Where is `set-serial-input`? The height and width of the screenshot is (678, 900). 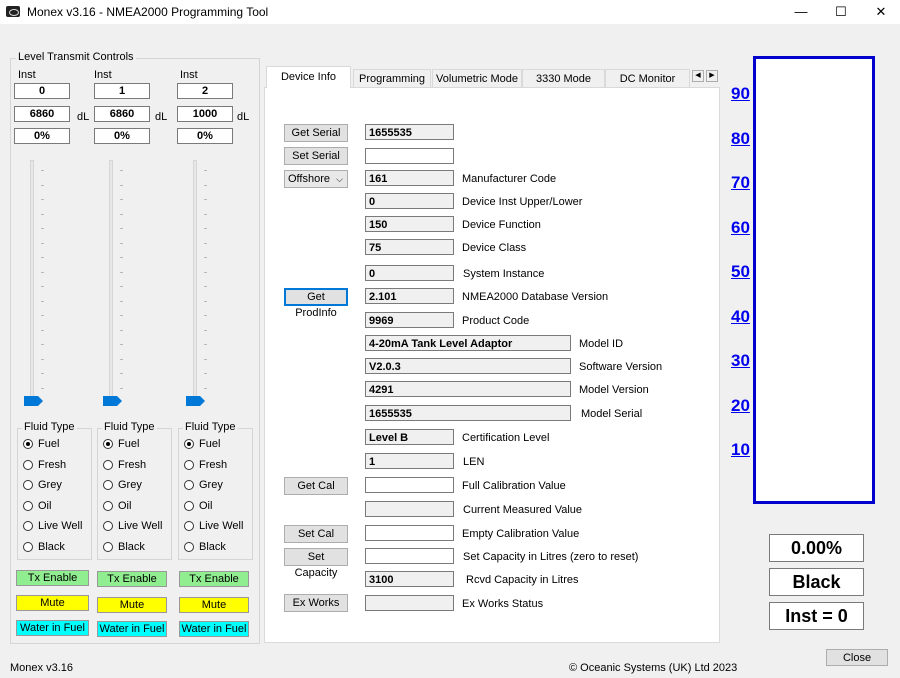 set-serial-input is located at coordinates (409, 156).